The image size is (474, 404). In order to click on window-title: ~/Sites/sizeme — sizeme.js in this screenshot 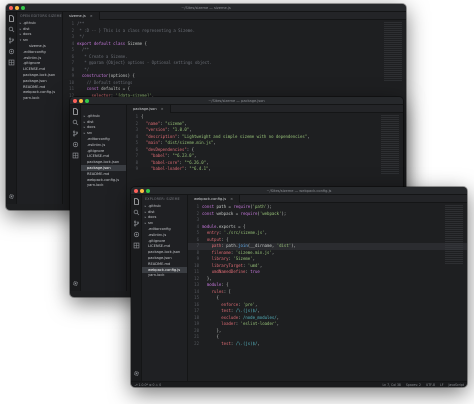, I will do `click(206, 8)`.